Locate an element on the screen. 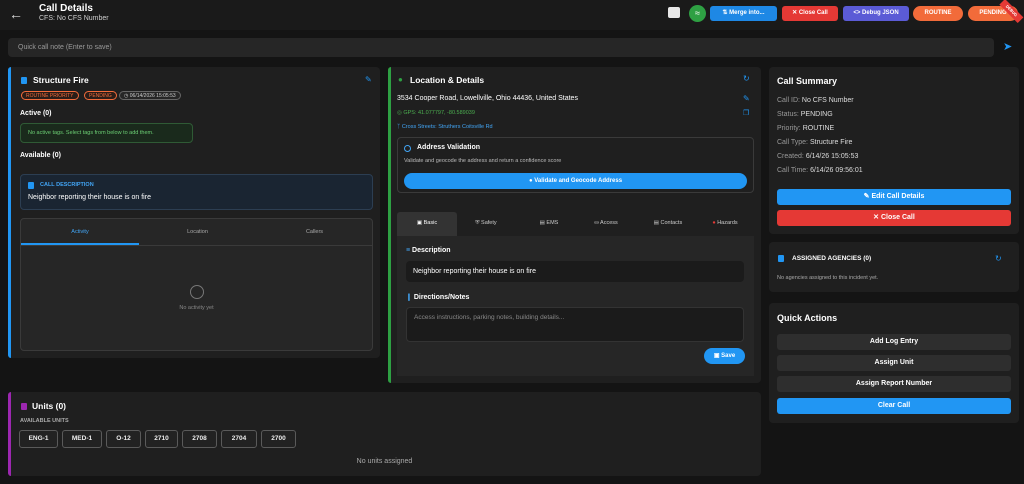 The image size is (1024, 484). debug-json-button: <> Debug JSON is located at coordinates (876, 13).